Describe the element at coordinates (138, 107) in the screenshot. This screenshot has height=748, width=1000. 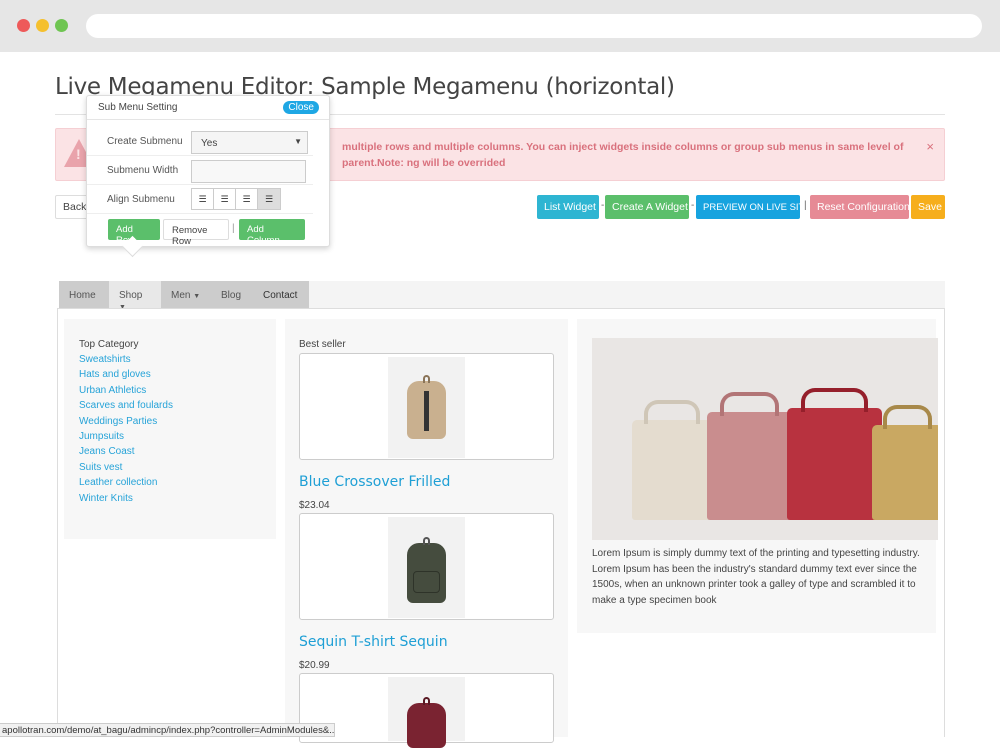
I see `popup-title: Sub Menu Setting` at that location.